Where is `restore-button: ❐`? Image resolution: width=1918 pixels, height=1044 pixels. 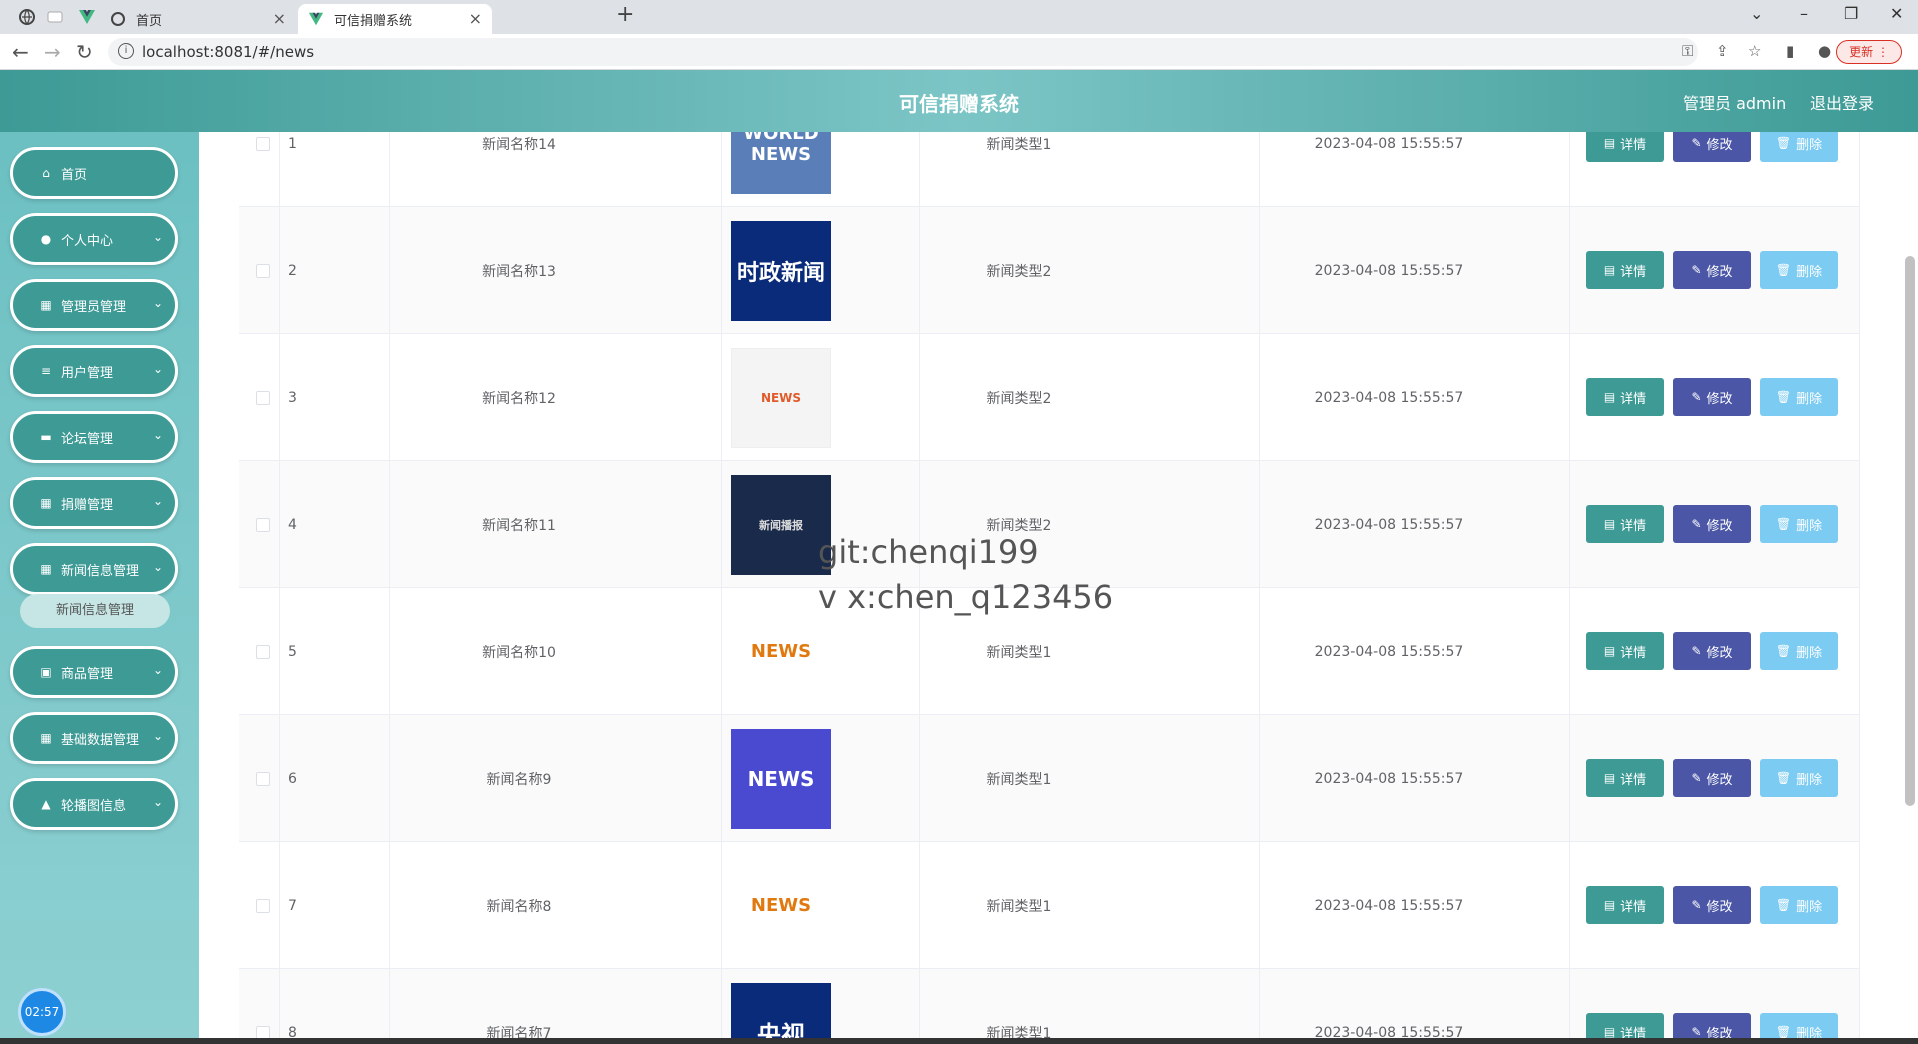 restore-button: ❐ is located at coordinates (1851, 13).